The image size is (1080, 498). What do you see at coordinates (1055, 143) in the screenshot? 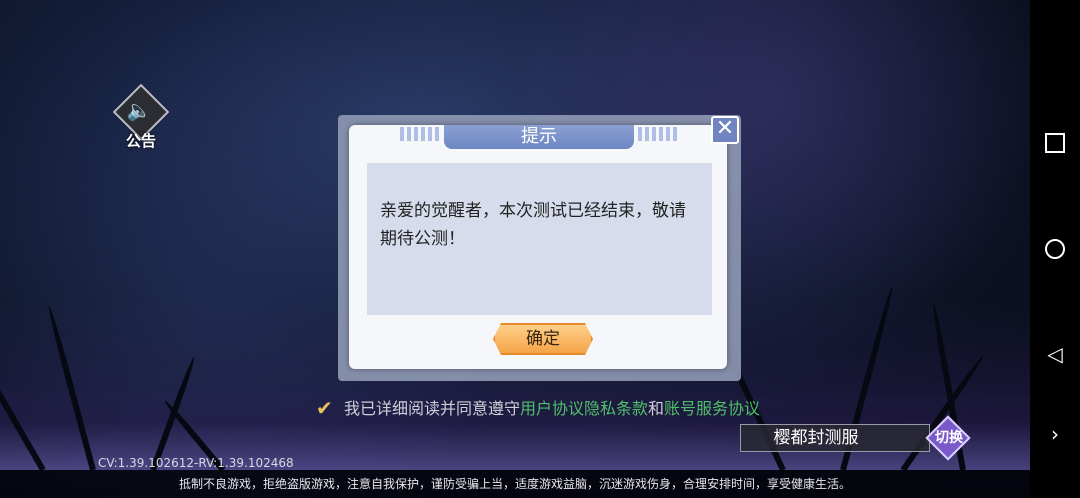
I see `recents-icon` at bounding box center [1055, 143].